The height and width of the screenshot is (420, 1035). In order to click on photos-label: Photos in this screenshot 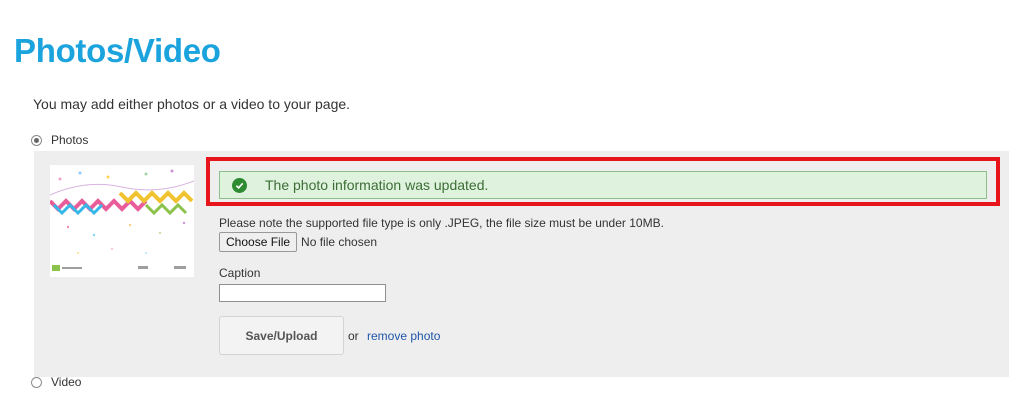, I will do `click(70, 140)`.